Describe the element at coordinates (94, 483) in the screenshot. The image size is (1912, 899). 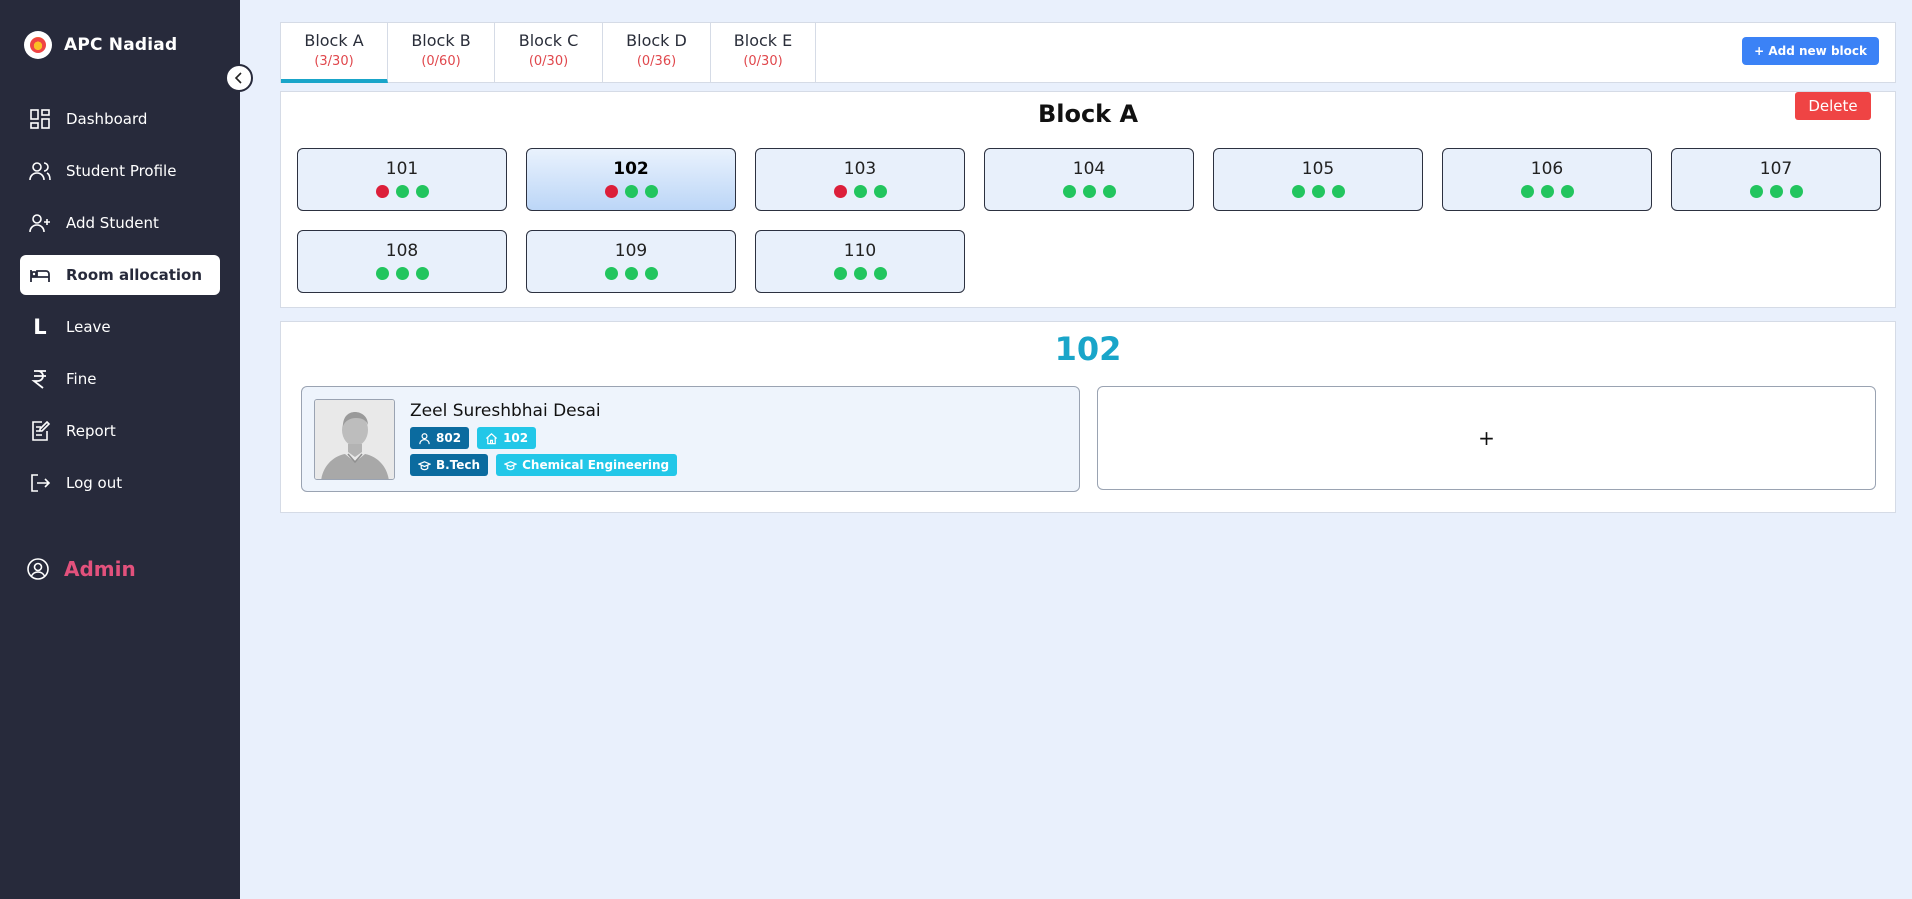
I see `sidebar-item-label: Log out` at that location.